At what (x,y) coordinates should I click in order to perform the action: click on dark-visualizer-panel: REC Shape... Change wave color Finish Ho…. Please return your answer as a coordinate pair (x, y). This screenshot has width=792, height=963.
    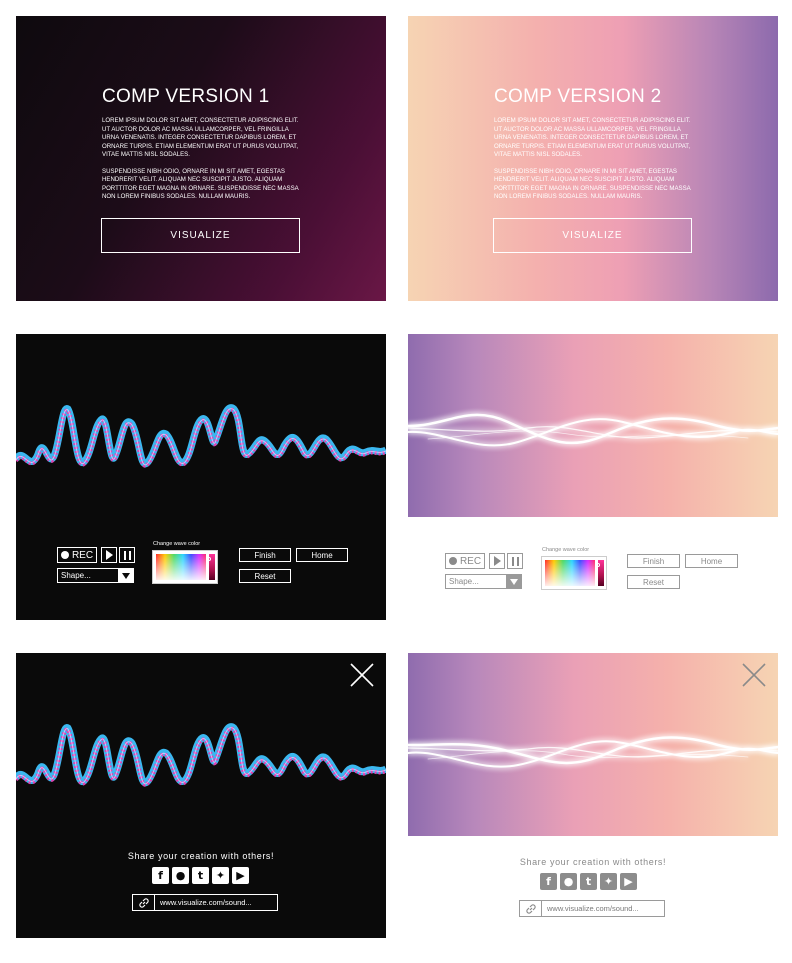
    Looking at the image, I should click on (201, 477).